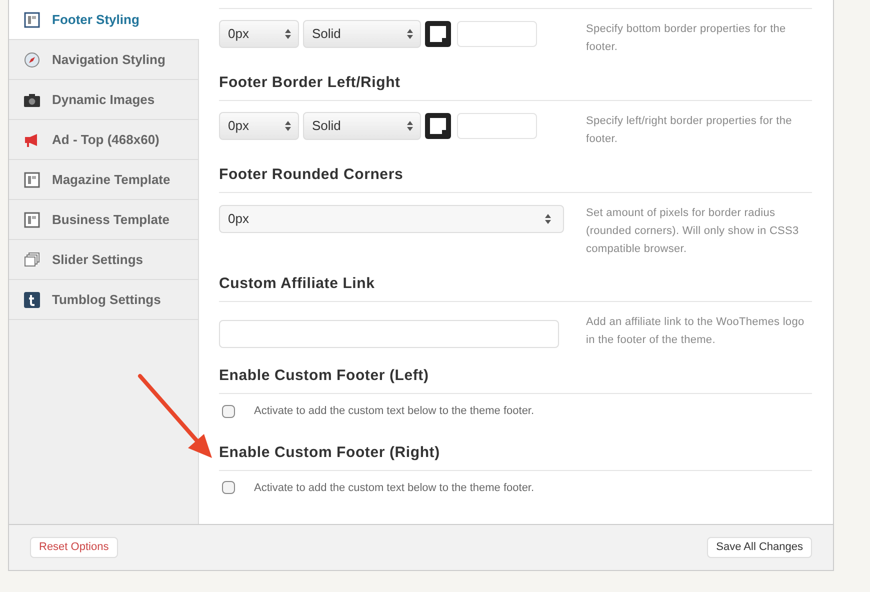  I want to click on megaphone-icon, so click(32, 139).